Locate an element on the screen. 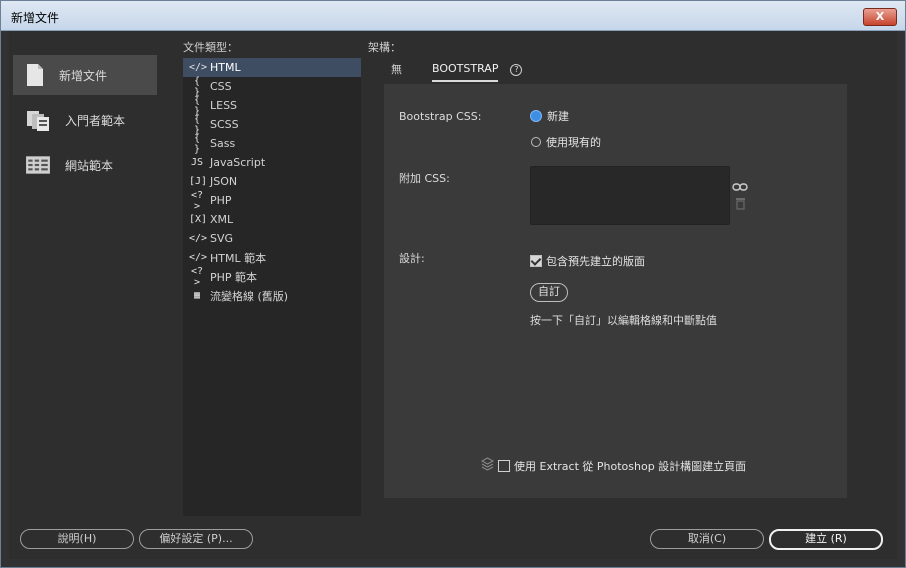  use-extract-checkbox: 使用 Extract 從 Photoshop 設計構圖建立頁面 is located at coordinates (622, 466).